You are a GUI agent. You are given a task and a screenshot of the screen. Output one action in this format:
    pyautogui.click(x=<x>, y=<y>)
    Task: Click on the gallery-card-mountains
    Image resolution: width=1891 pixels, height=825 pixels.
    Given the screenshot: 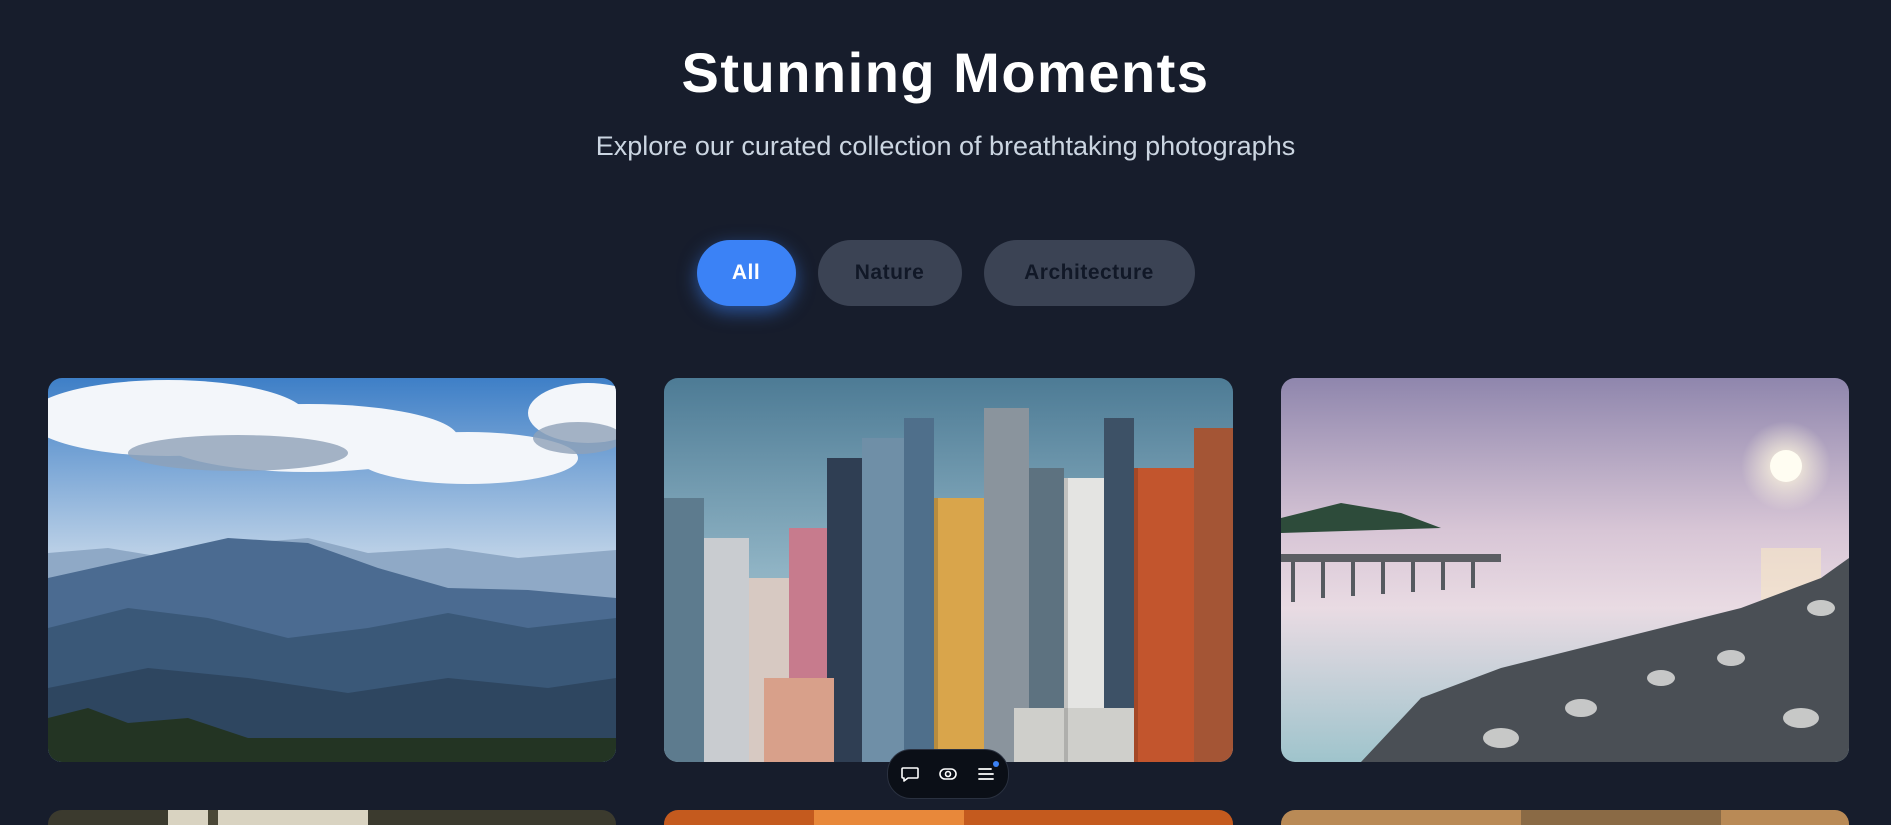 What is the action you would take?
    pyautogui.click(x=332, y=570)
    